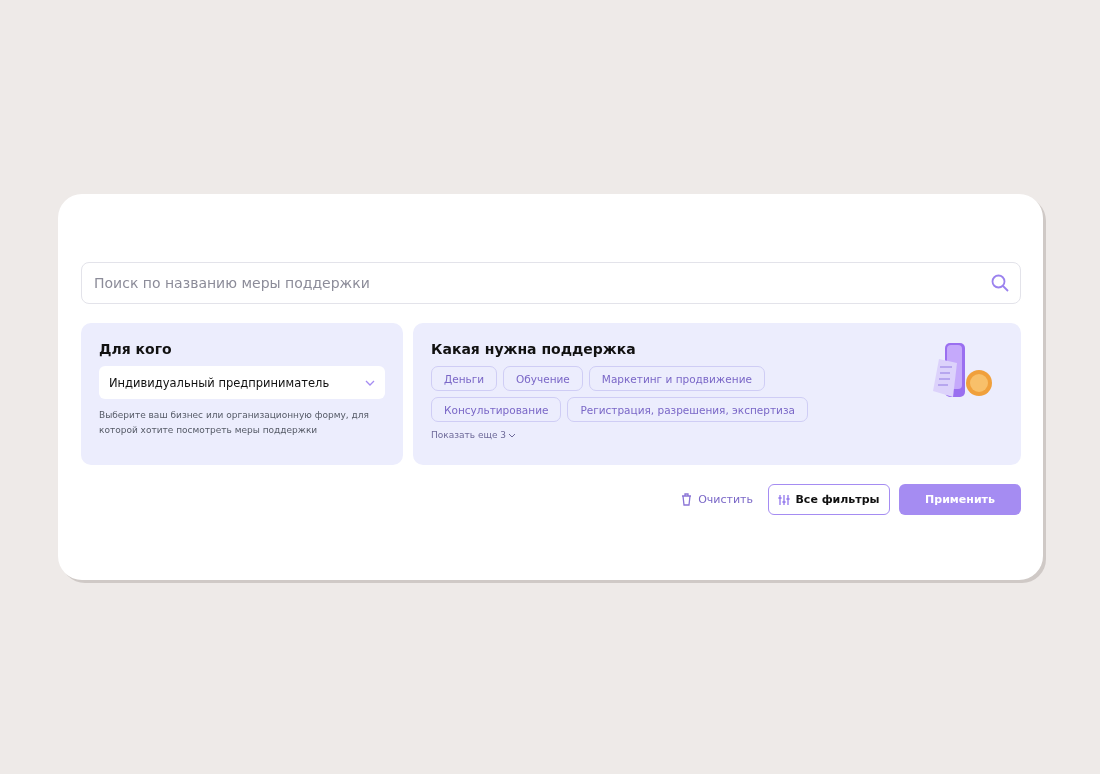  I want to click on trash-icon, so click(687, 499).